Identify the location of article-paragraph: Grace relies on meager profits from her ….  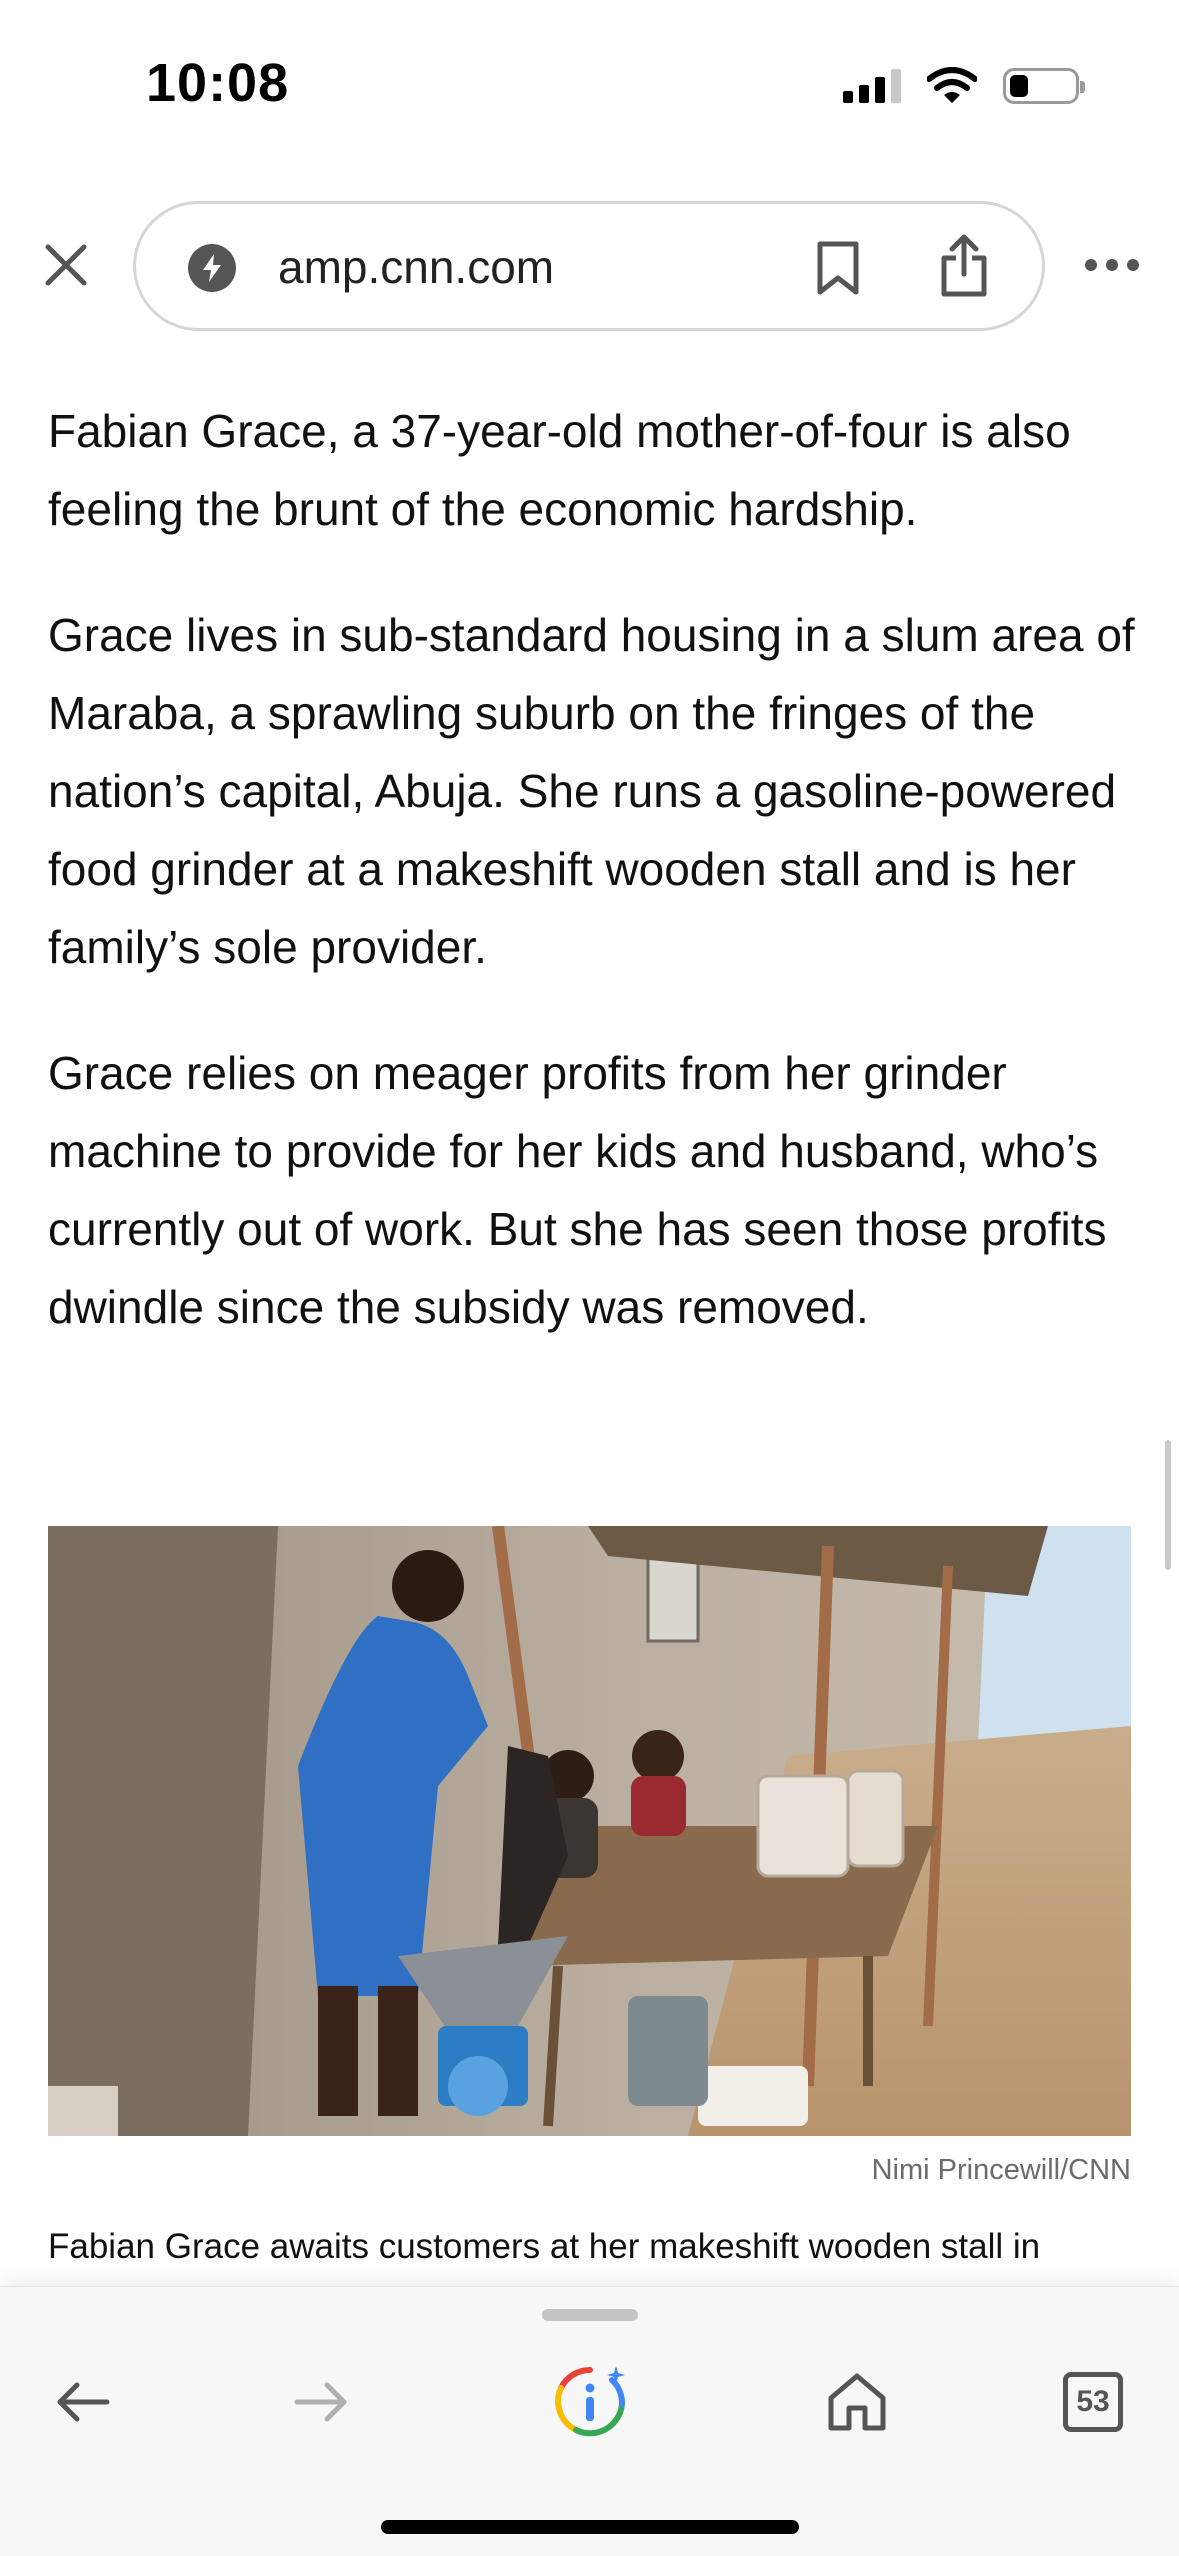
(577, 1190).